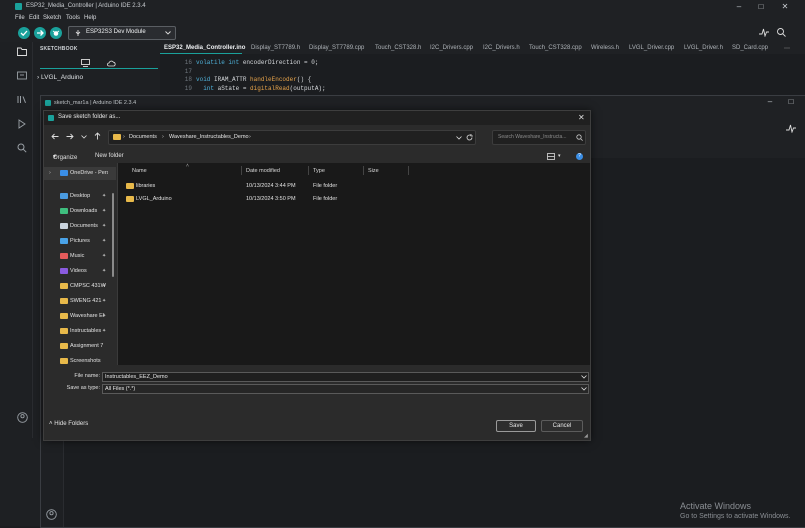 The width and height of the screenshot is (805, 528). I want to click on close-button: ✕, so click(785, 7).